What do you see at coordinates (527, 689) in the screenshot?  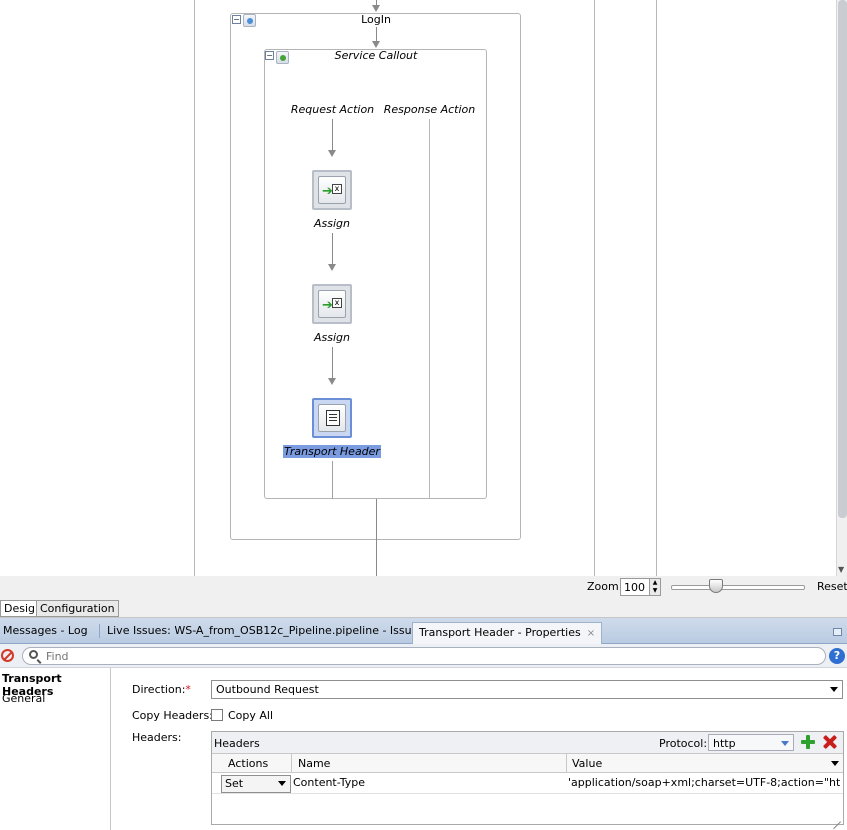 I see `direction-select: Outbound Request` at bounding box center [527, 689].